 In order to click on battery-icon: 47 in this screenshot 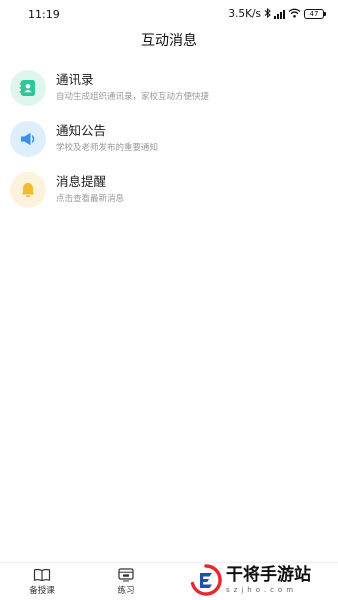, I will do `click(315, 14)`.